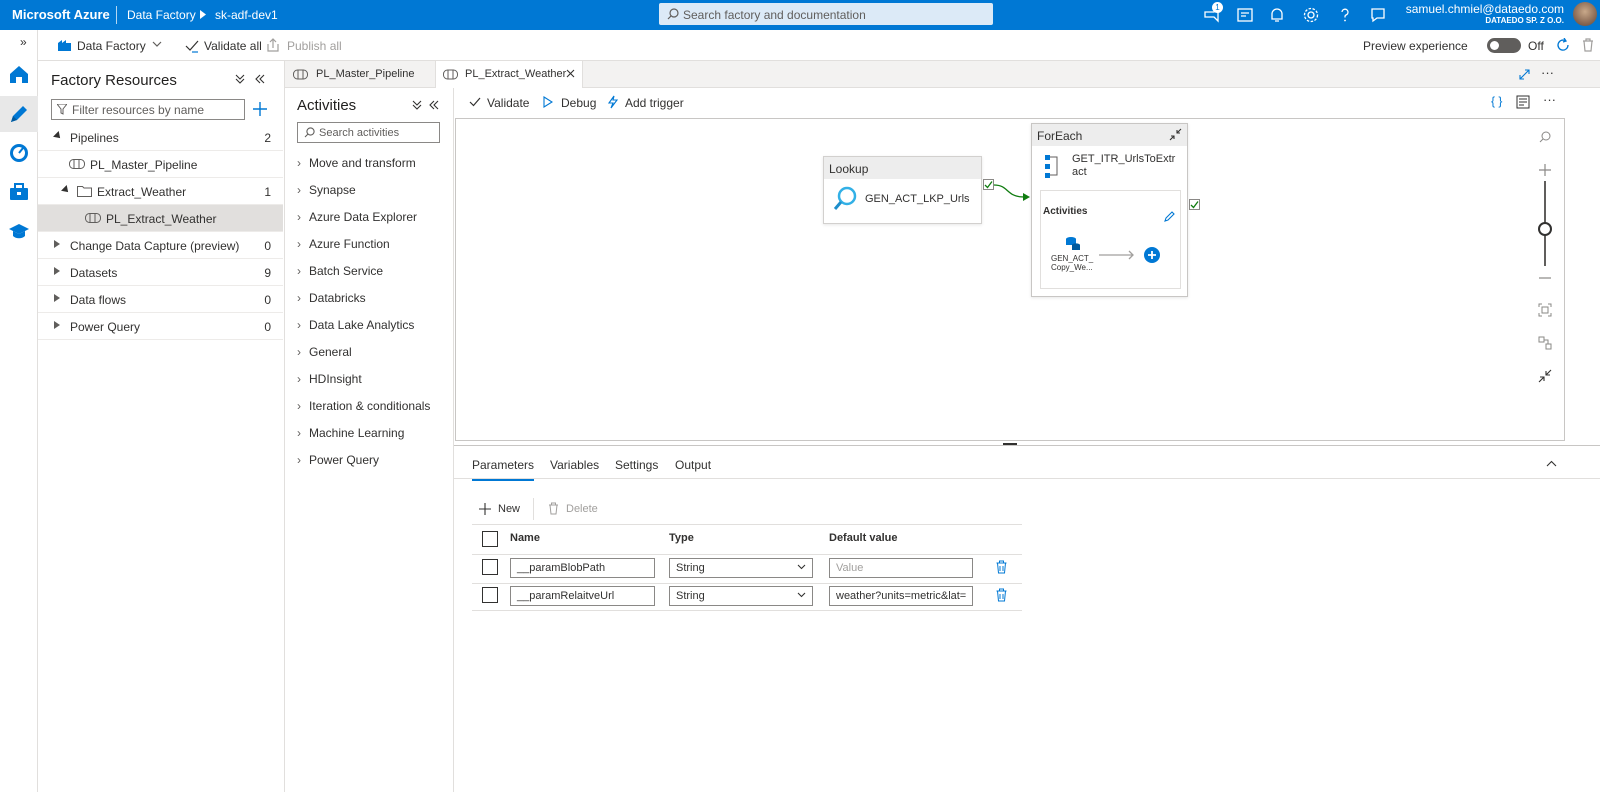 The height and width of the screenshot is (792, 1600). What do you see at coordinates (1545, 137) in the screenshot?
I see `search-canvas-icon` at bounding box center [1545, 137].